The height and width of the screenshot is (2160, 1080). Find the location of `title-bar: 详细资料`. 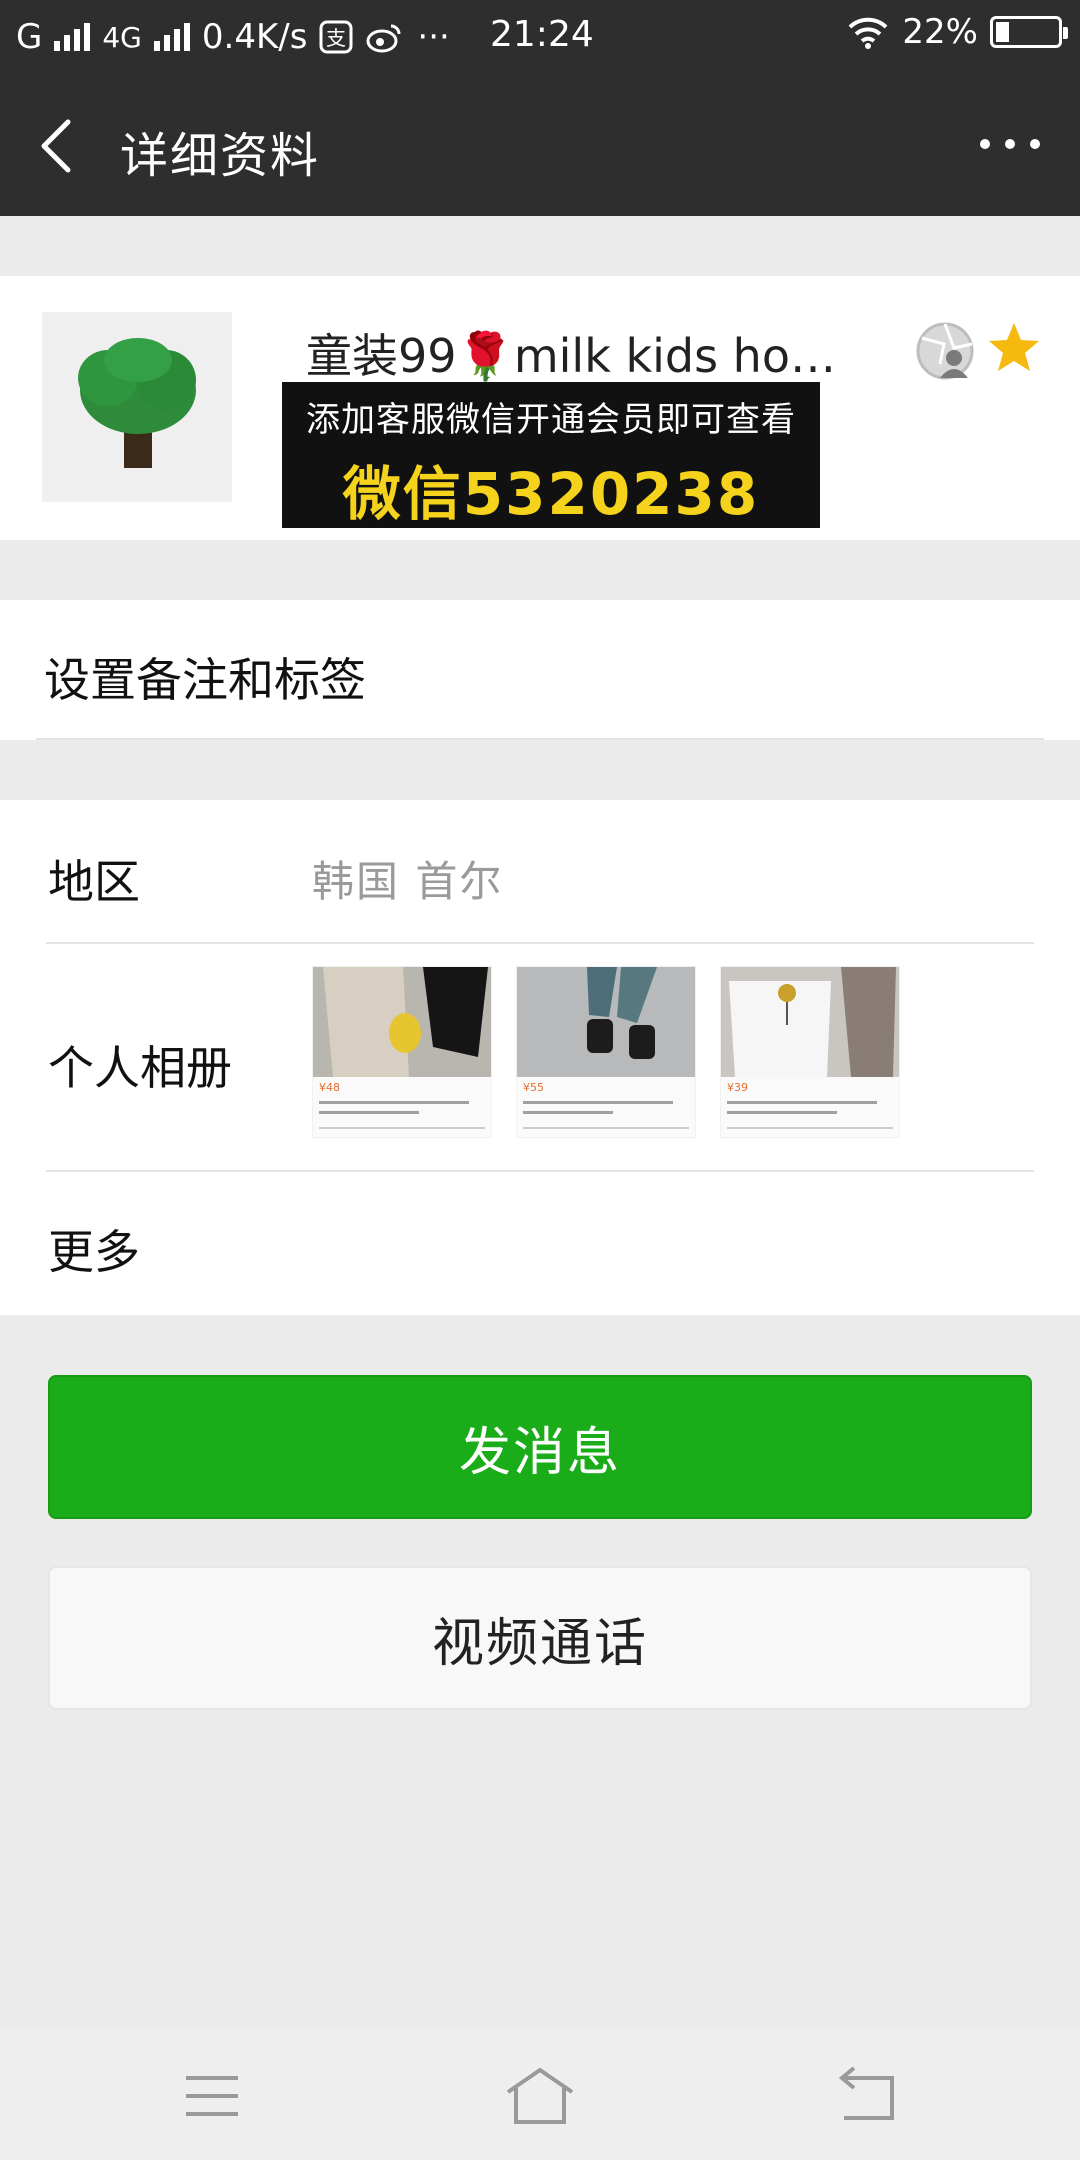

title-bar: 详细资料 is located at coordinates (540, 145).